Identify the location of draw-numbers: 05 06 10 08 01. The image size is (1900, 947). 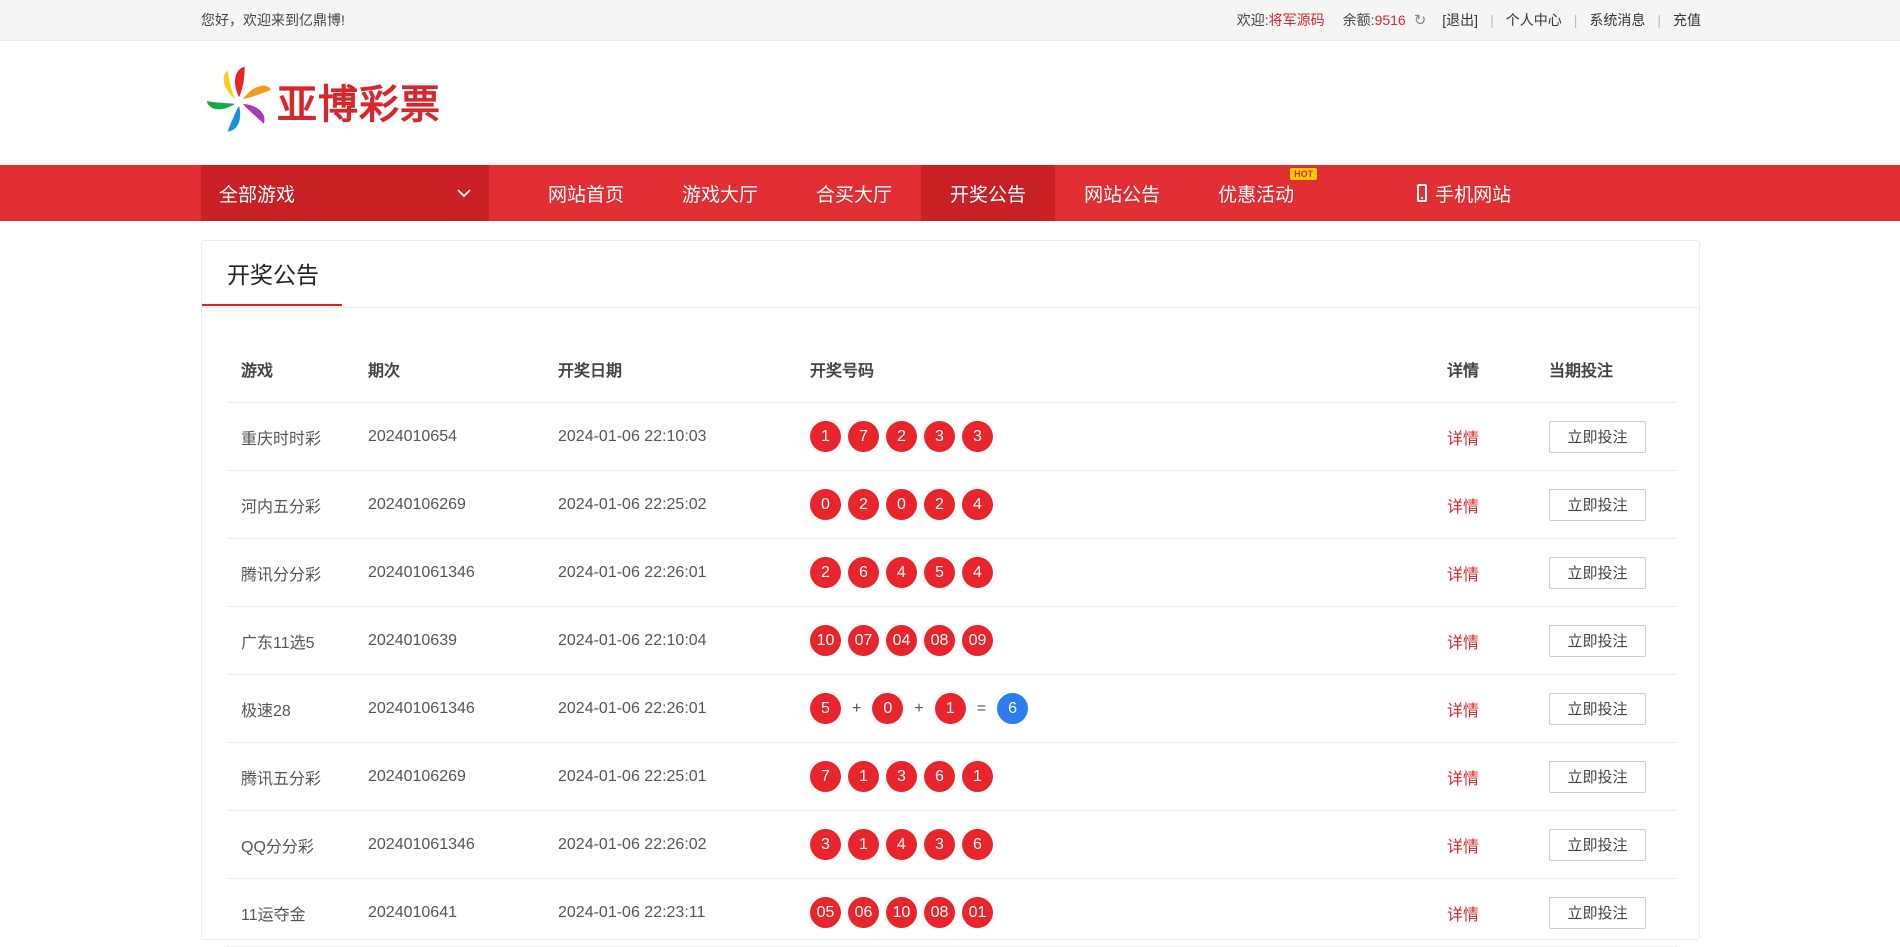
(1127, 912).